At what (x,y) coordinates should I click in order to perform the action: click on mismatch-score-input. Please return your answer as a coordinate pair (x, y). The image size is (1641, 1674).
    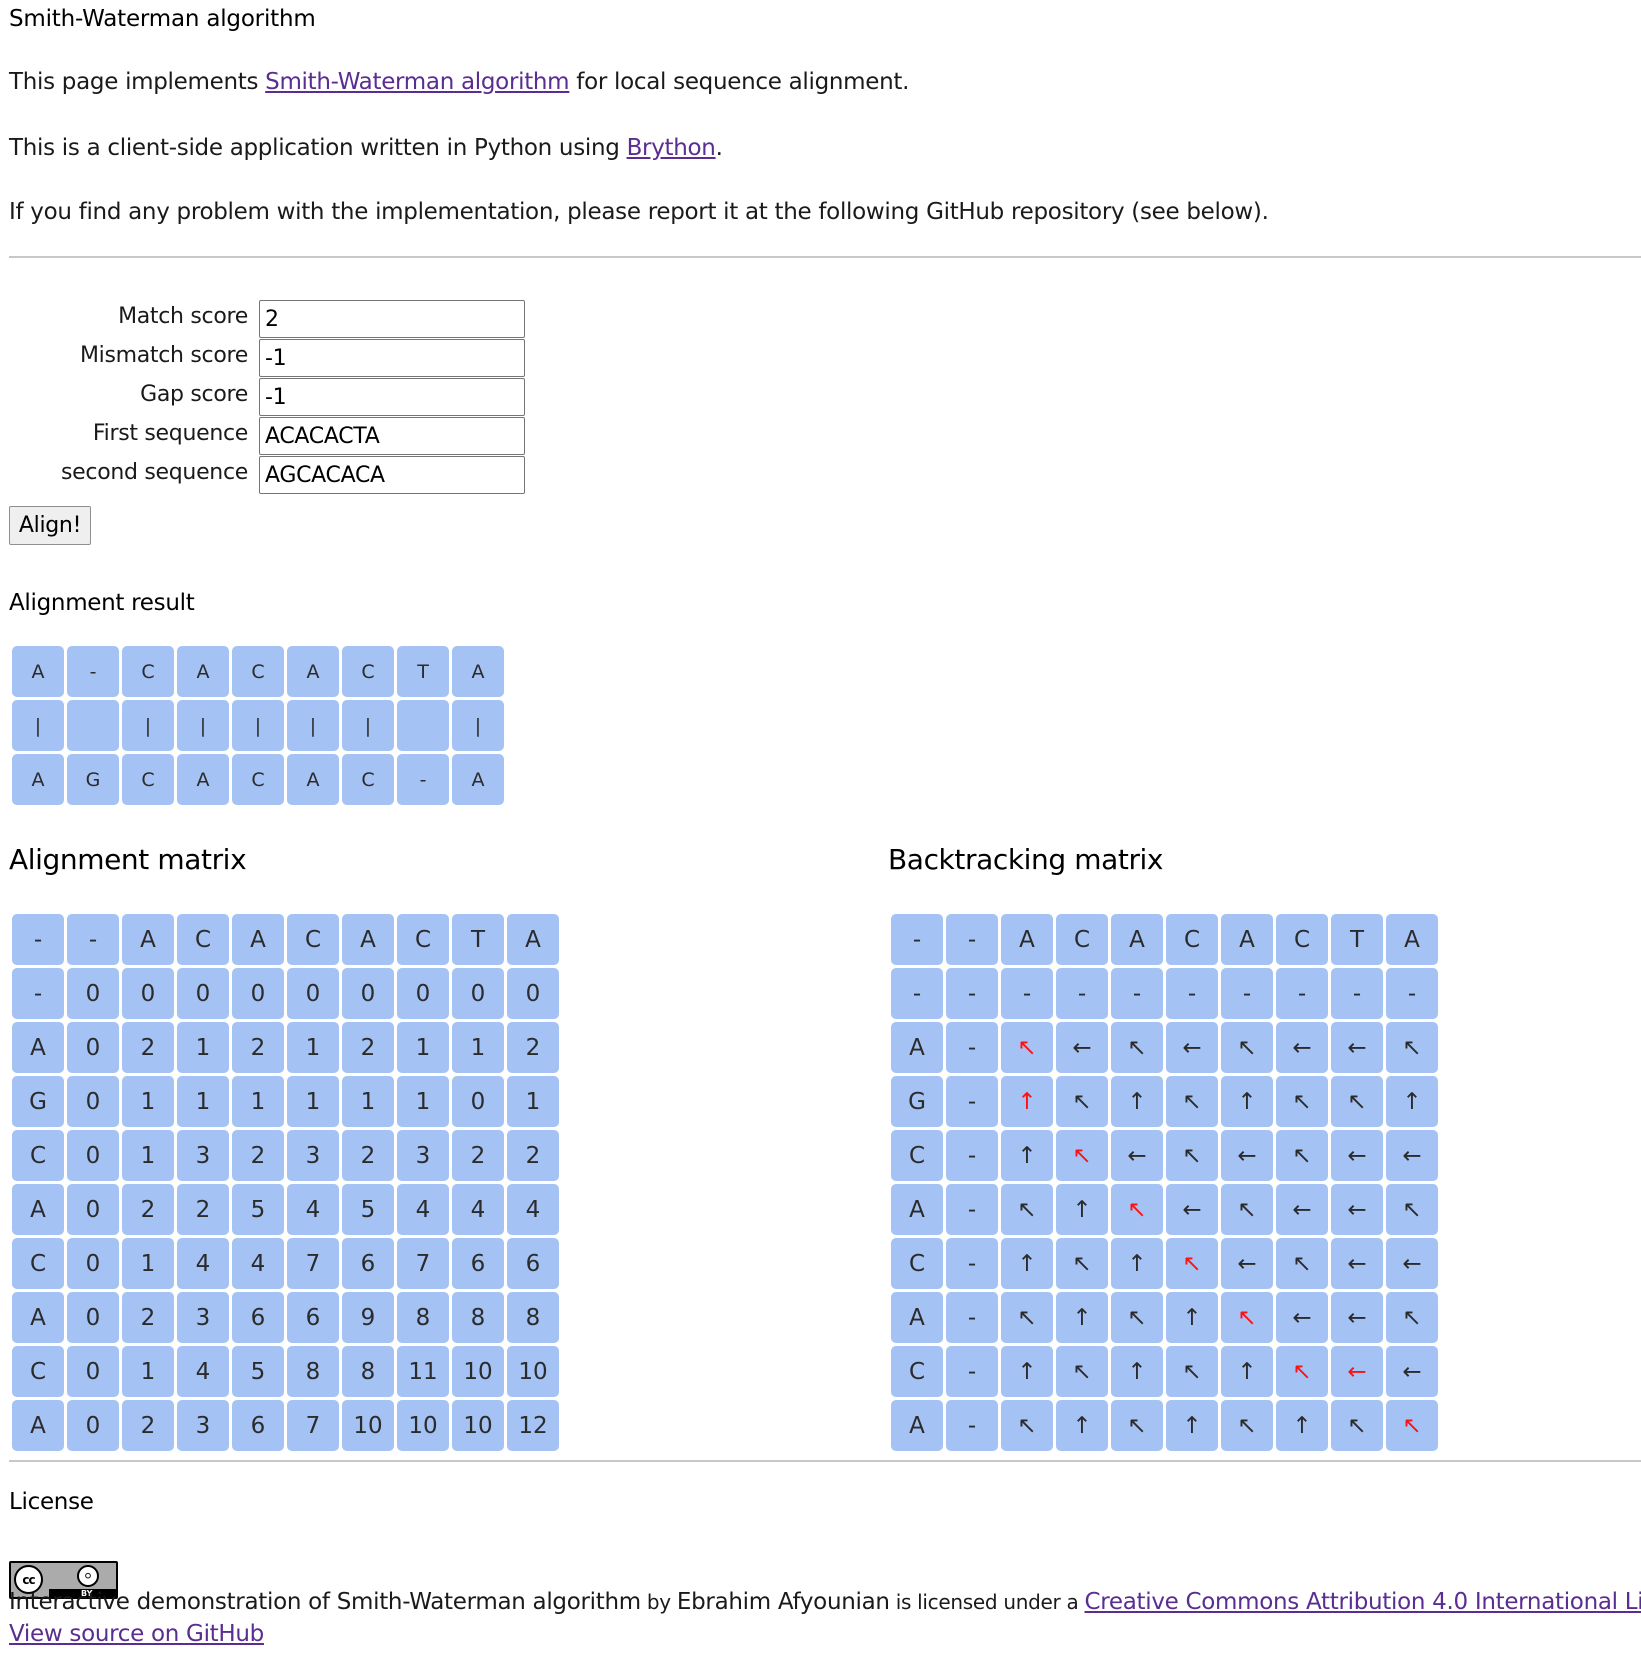
    Looking at the image, I should click on (392, 358).